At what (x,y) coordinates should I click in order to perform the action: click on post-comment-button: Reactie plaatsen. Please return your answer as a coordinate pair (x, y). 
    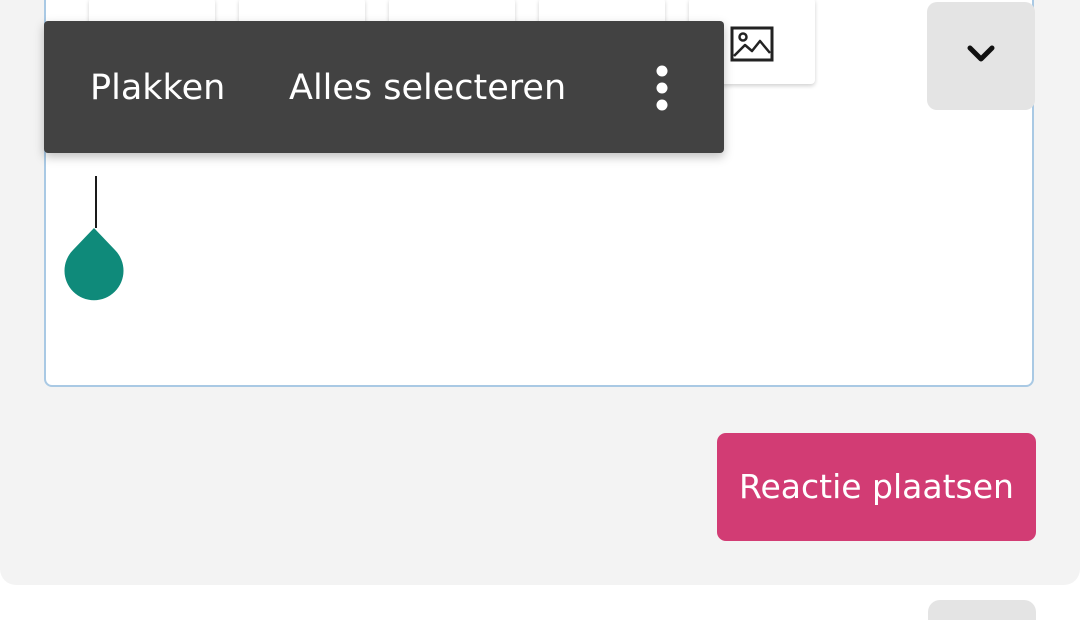
    Looking at the image, I should click on (876, 487).